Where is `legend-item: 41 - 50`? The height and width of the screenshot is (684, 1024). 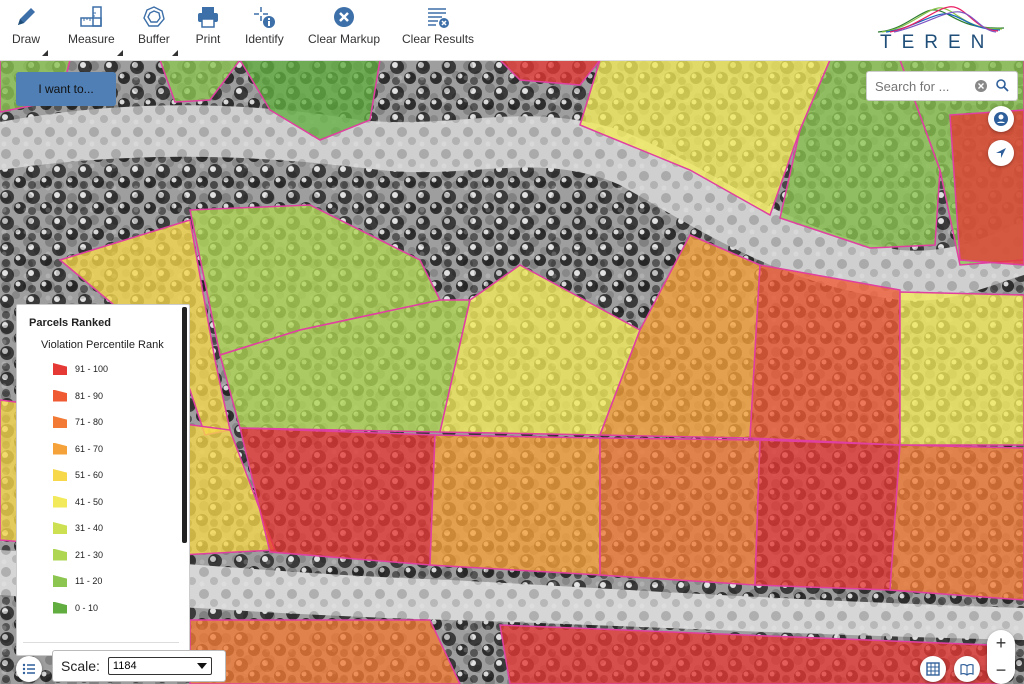
legend-item: 41 - 50 is located at coordinates (78, 502).